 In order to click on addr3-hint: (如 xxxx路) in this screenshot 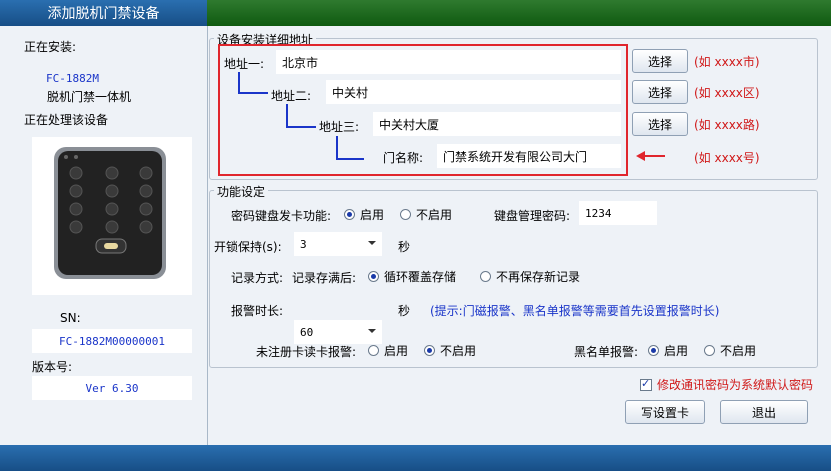, I will do `click(727, 125)`.